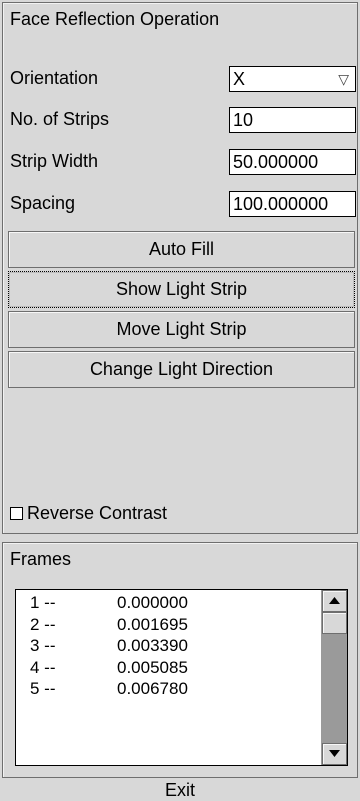 The width and height of the screenshot is (360, 801). I want to click on orientation-label: Orientation, so click(54, 78).